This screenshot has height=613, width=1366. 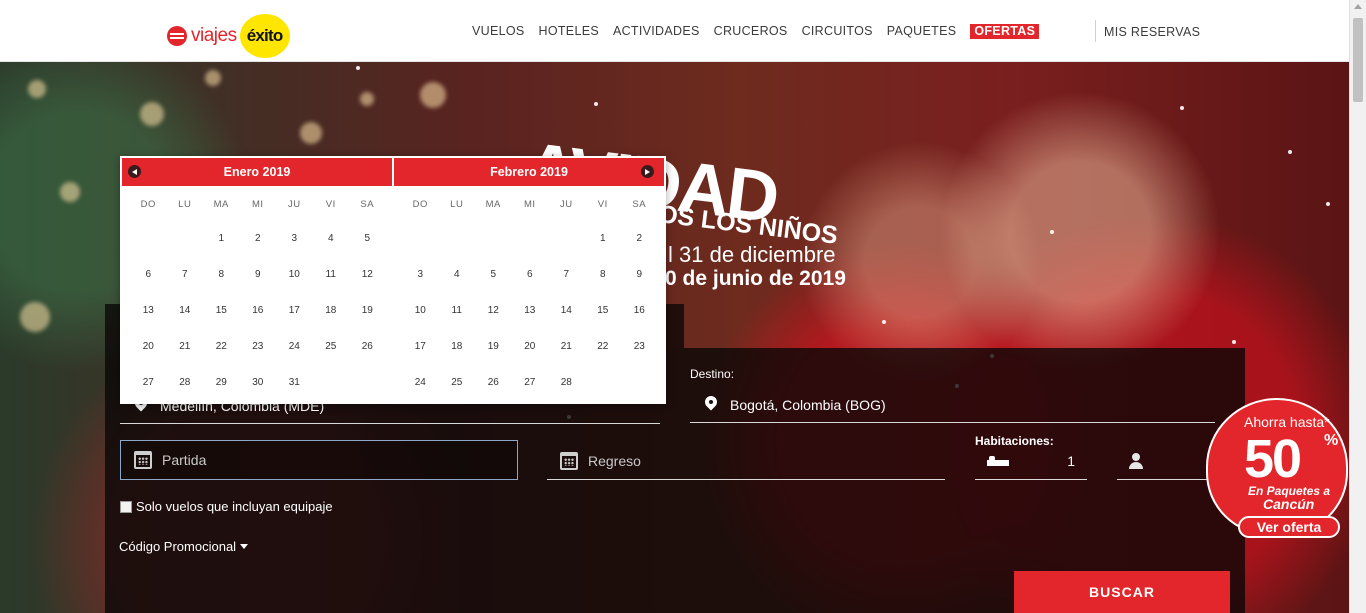 What do you see at coordinates (647, 171) in the screenshot?
I see `next-month-icon` at bounding box center [647, 171].